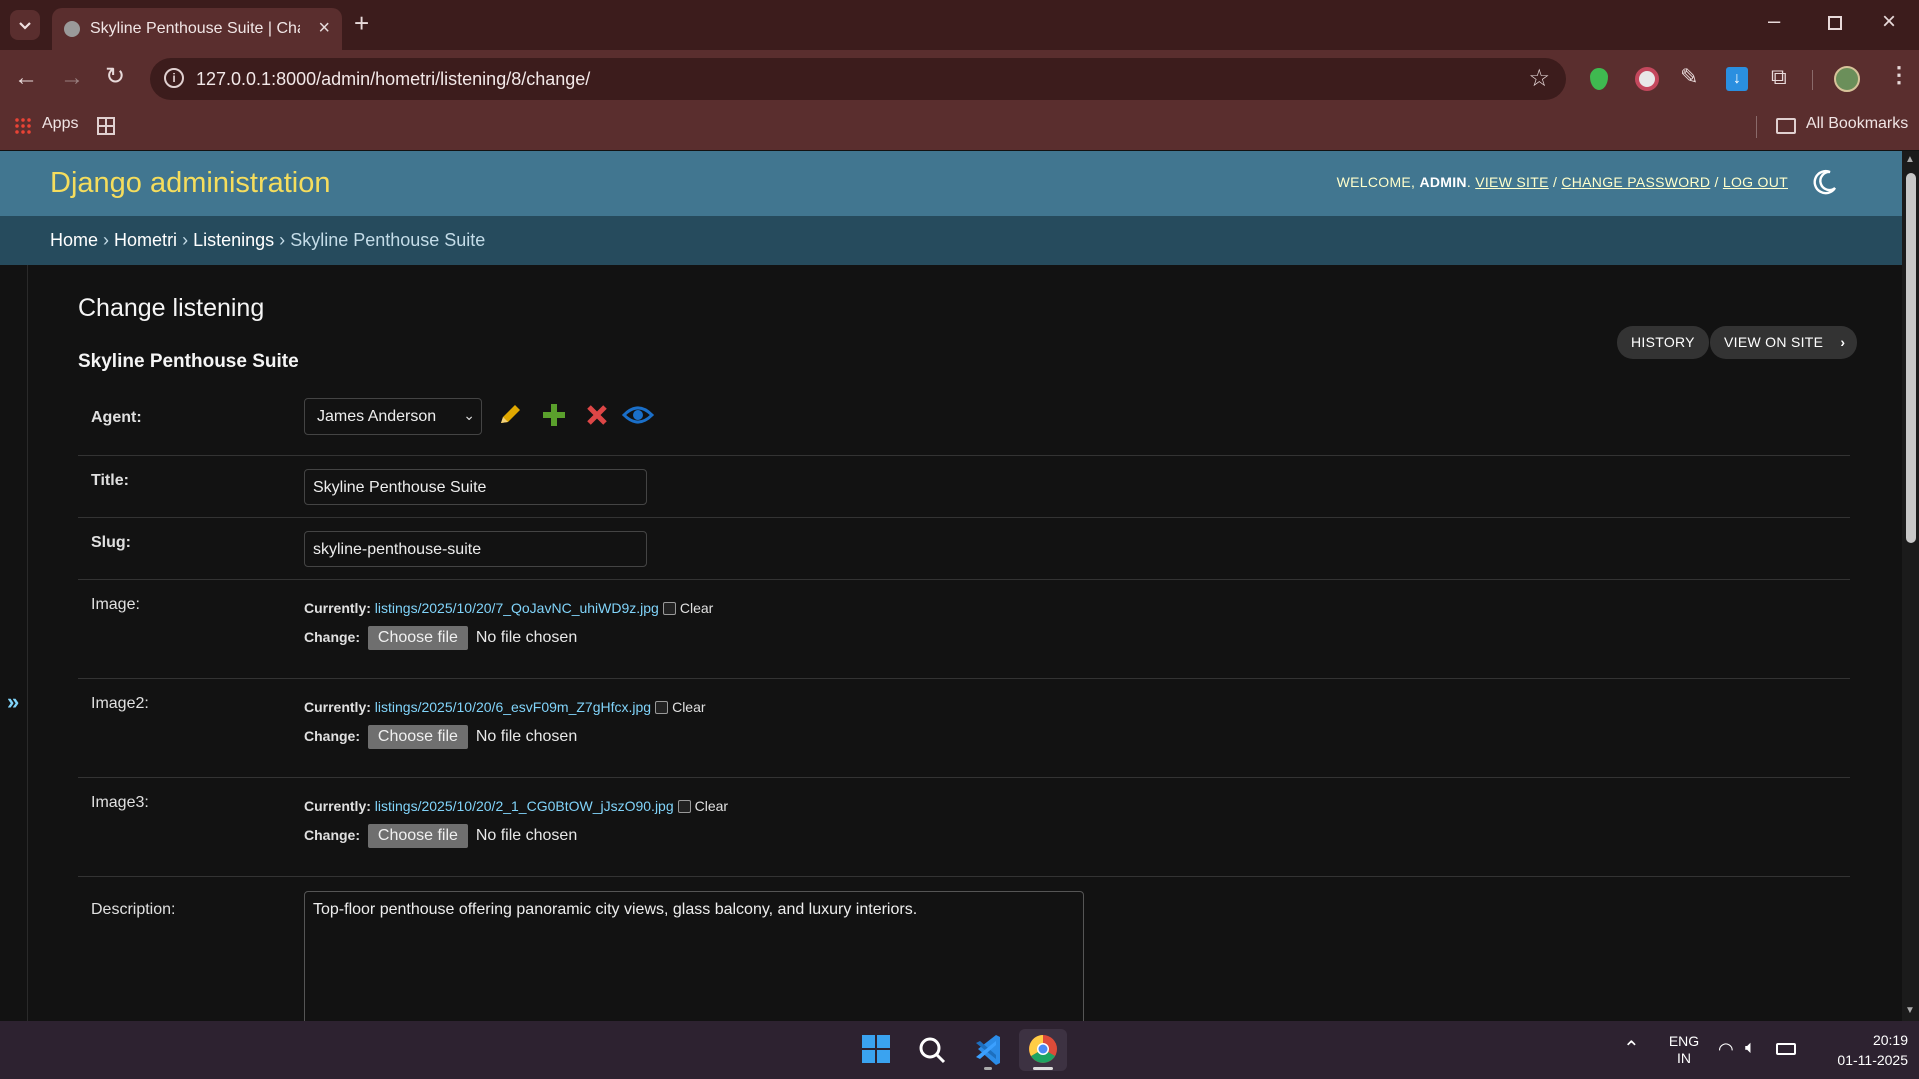  What do you see at coordinates (1779, 77) in the screenshot?
I see `extensions-puzzle-icon: ⧉` at bounding box center [1779, 77].